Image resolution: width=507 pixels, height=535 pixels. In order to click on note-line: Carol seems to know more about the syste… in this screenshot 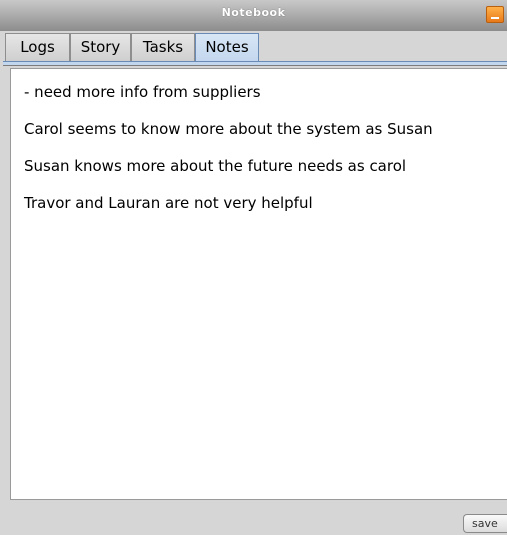, I will do `click(228, 129)`.